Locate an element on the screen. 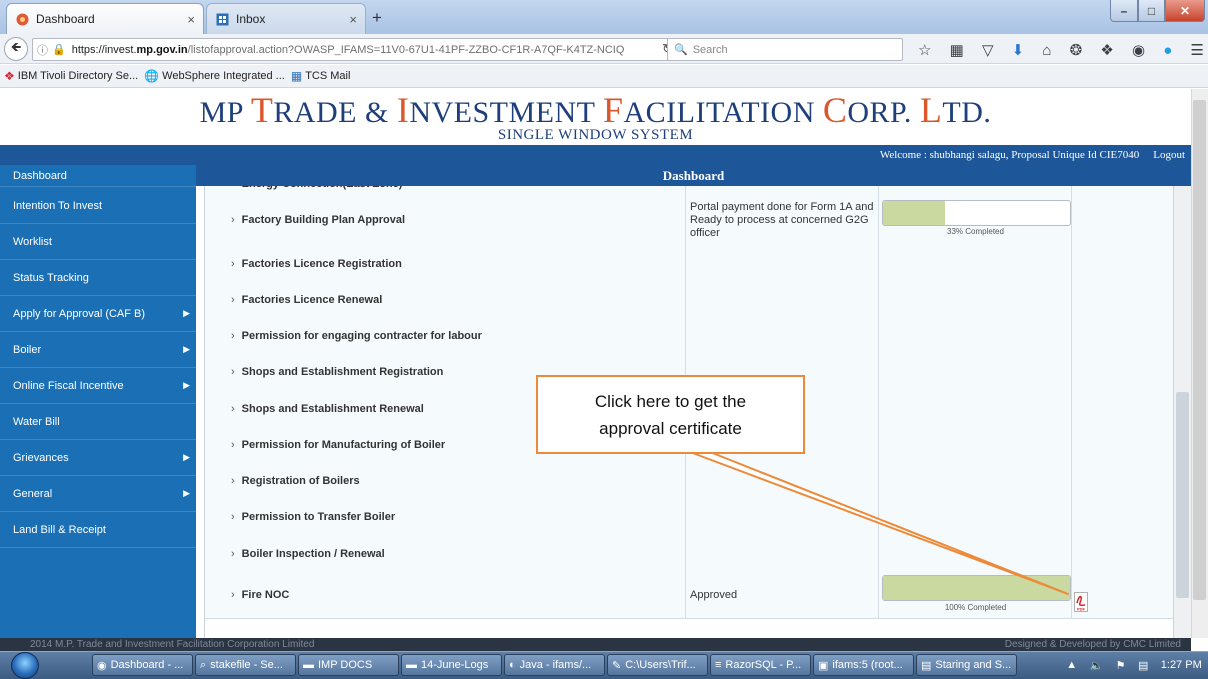 Image resolution: width=1208 pixels, height=679 pixels. network-icon: ▤ is located at coordinates (1143, 665).